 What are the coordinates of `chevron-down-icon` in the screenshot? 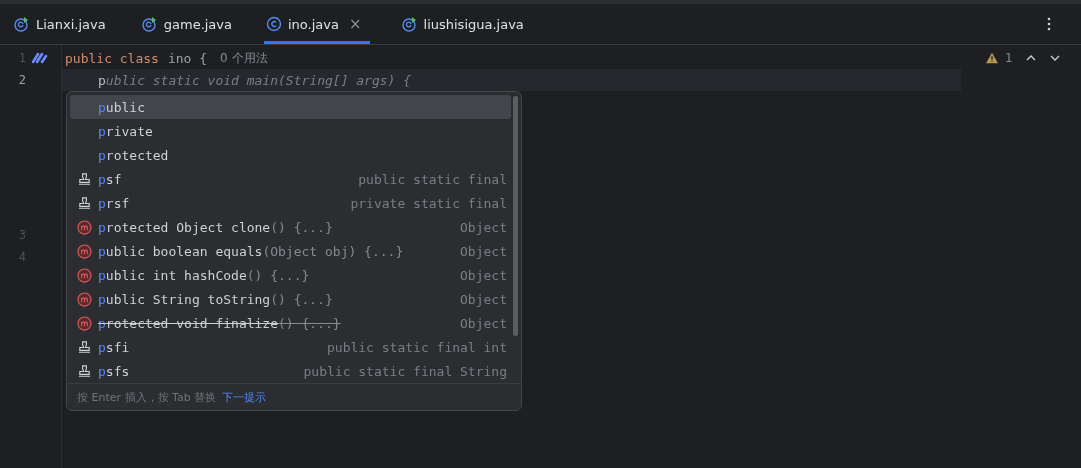 It's located at (1054, 58).